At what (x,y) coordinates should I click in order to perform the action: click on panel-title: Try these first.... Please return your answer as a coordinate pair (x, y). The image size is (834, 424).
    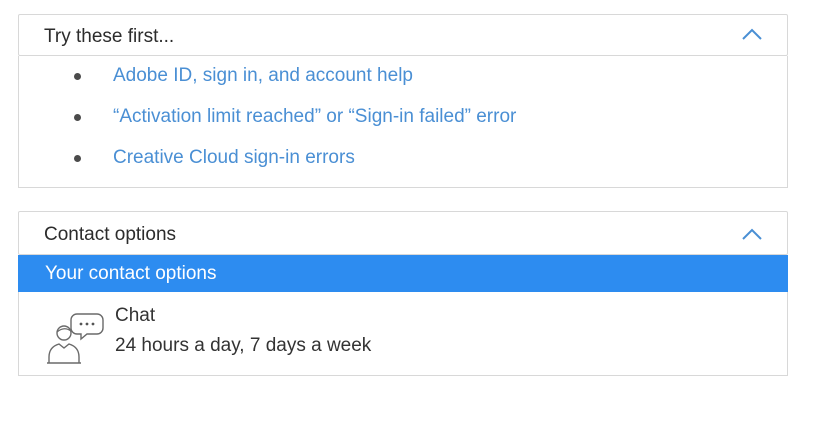
    Looking at the image, I should click on (109, 36).